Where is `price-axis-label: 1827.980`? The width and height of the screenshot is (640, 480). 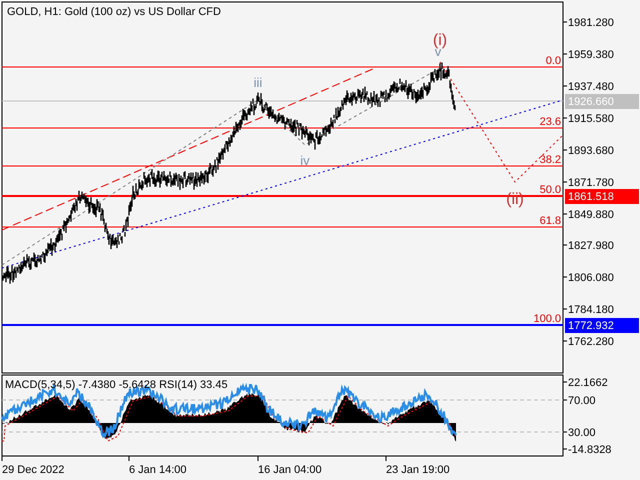
price-axis-label: 1827.980 is located at coordinates (588, 246).